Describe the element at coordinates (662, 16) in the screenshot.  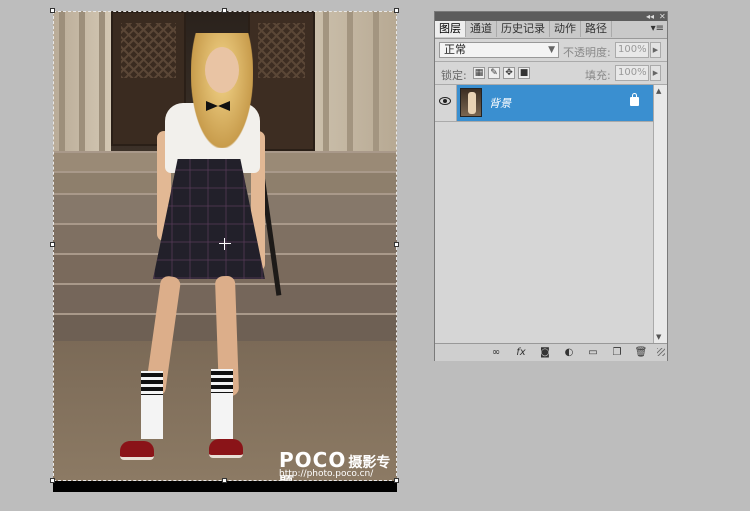
I see `close-icon: ✕` at that location.